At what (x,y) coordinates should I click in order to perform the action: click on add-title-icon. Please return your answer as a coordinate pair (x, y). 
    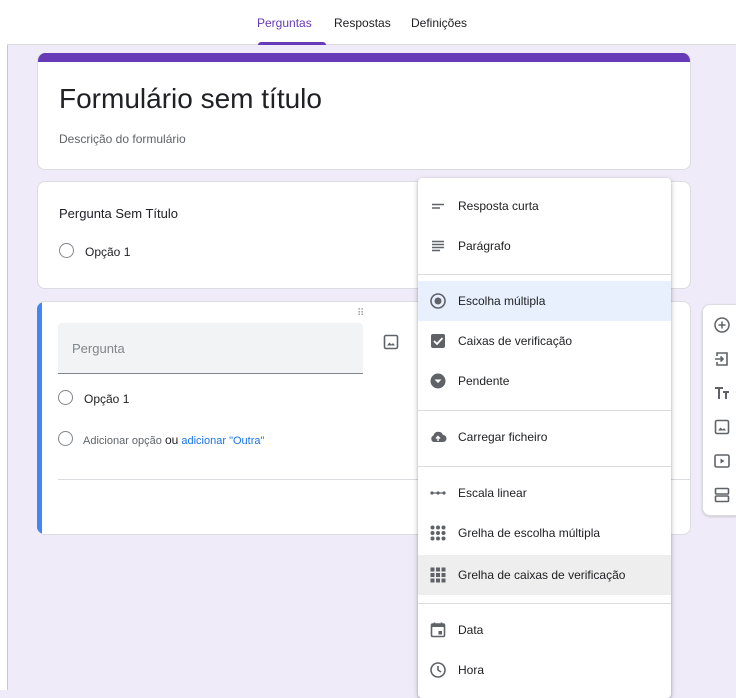
    Looking at the image, I should click on (722, 393).